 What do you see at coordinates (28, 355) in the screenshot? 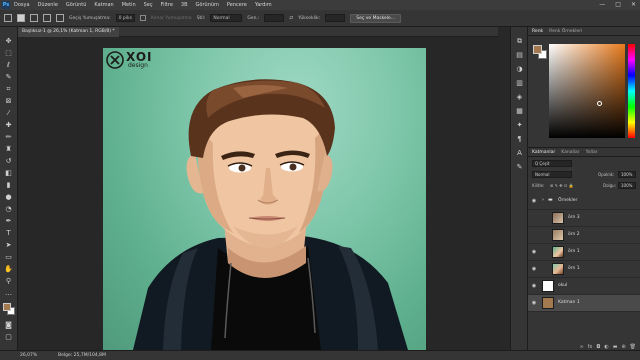
I see `zoom-level: 26,07%` at bounding box center [28, 355].